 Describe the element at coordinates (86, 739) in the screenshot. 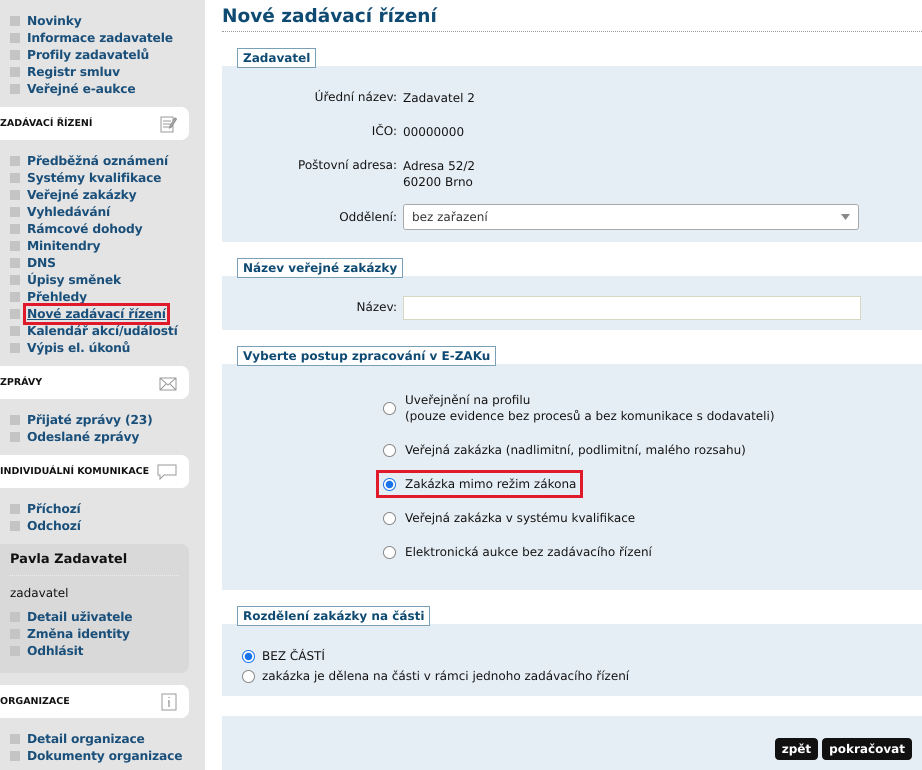

I see `sidebar-link: Detail organizace` at that location.